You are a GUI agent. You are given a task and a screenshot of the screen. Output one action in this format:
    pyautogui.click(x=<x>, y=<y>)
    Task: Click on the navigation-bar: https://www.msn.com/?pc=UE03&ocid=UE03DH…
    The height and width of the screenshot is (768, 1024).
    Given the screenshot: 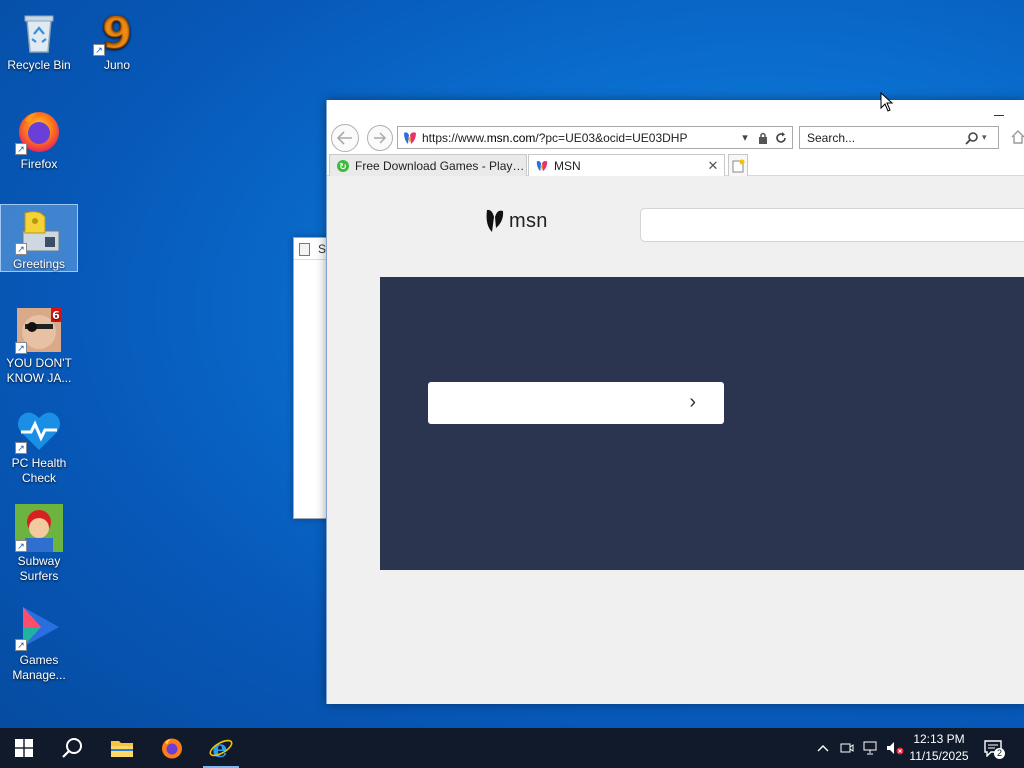 What is the action you would take?
    pyautogui.click(x=675, y=138)
    